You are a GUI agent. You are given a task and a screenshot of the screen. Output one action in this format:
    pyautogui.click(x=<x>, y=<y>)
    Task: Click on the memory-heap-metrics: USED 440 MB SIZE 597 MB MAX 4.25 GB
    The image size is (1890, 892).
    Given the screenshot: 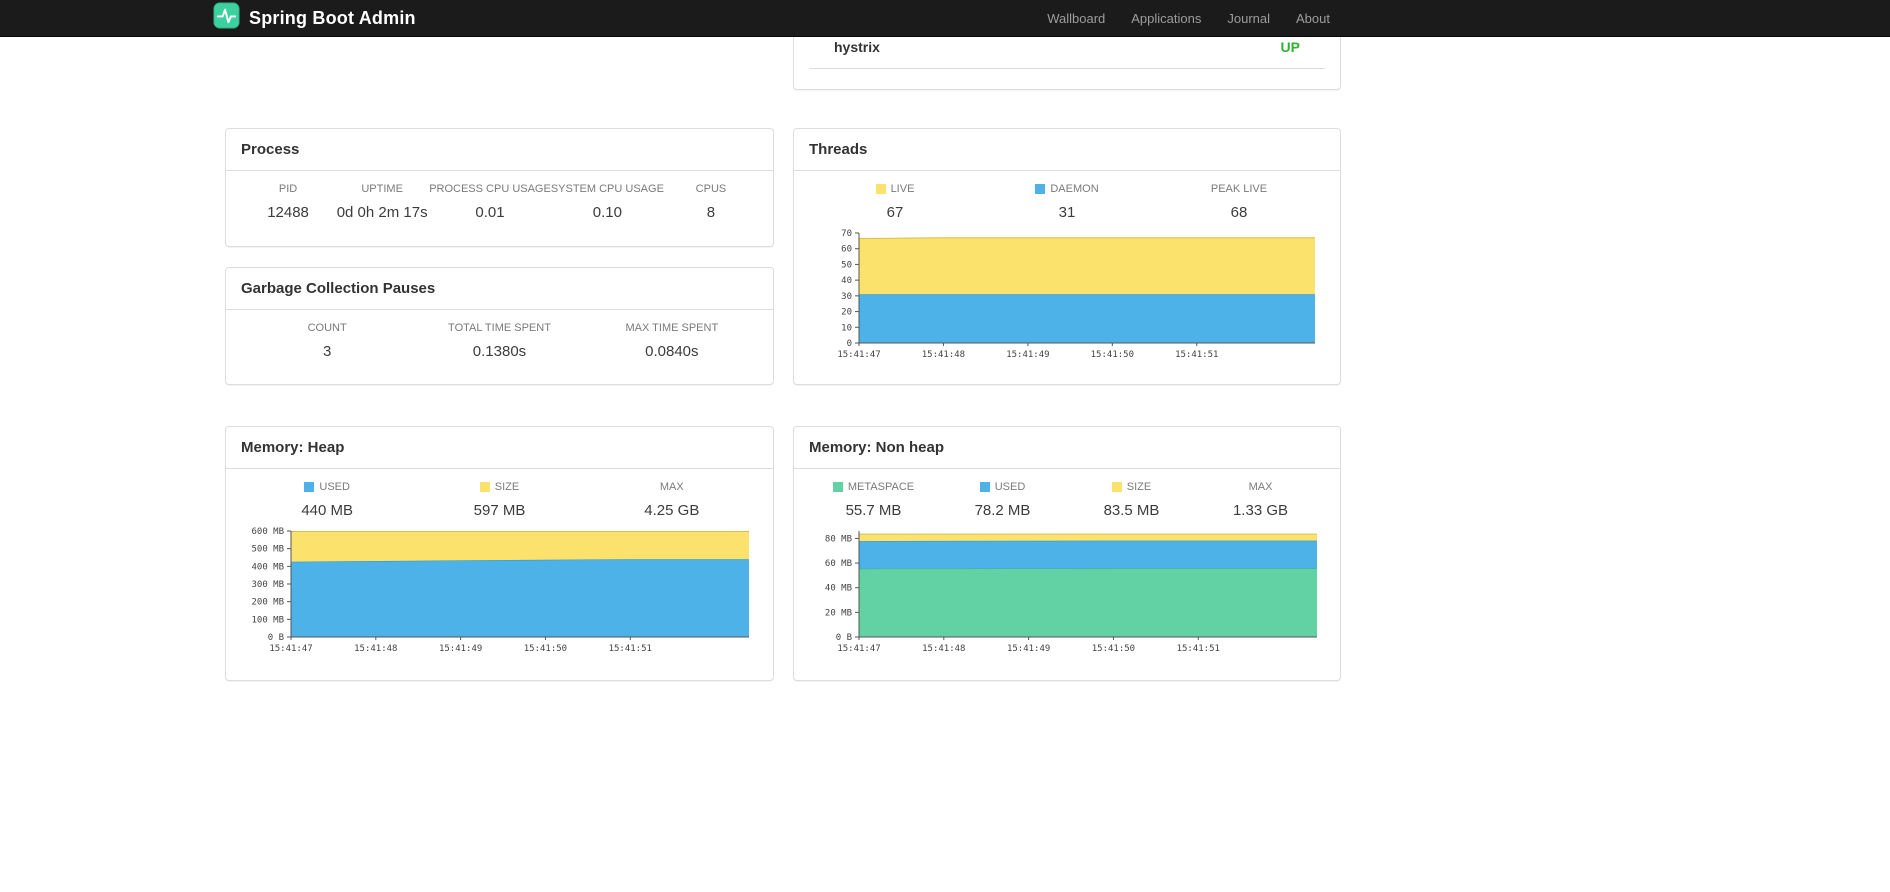 What is the action you would take?
    pyautogui.click(x=499, y=500)
    